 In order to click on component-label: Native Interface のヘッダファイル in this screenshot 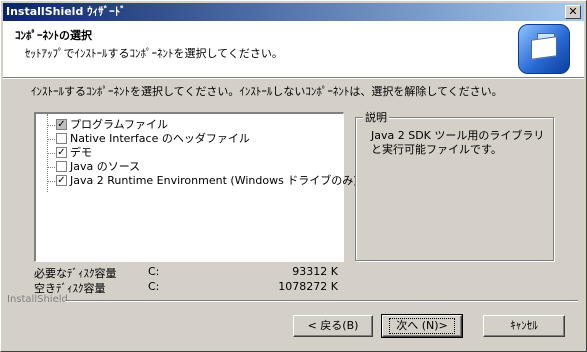, I will do `click(160, 138)`.